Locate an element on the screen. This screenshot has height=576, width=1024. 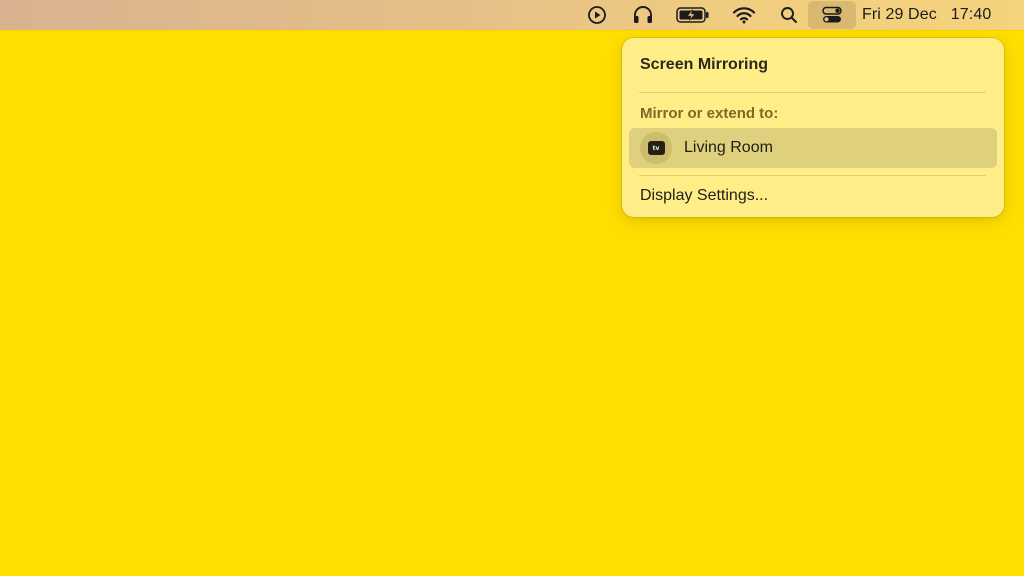
device-item-living-room: tv Living Room is located at coordinates (813, 148).